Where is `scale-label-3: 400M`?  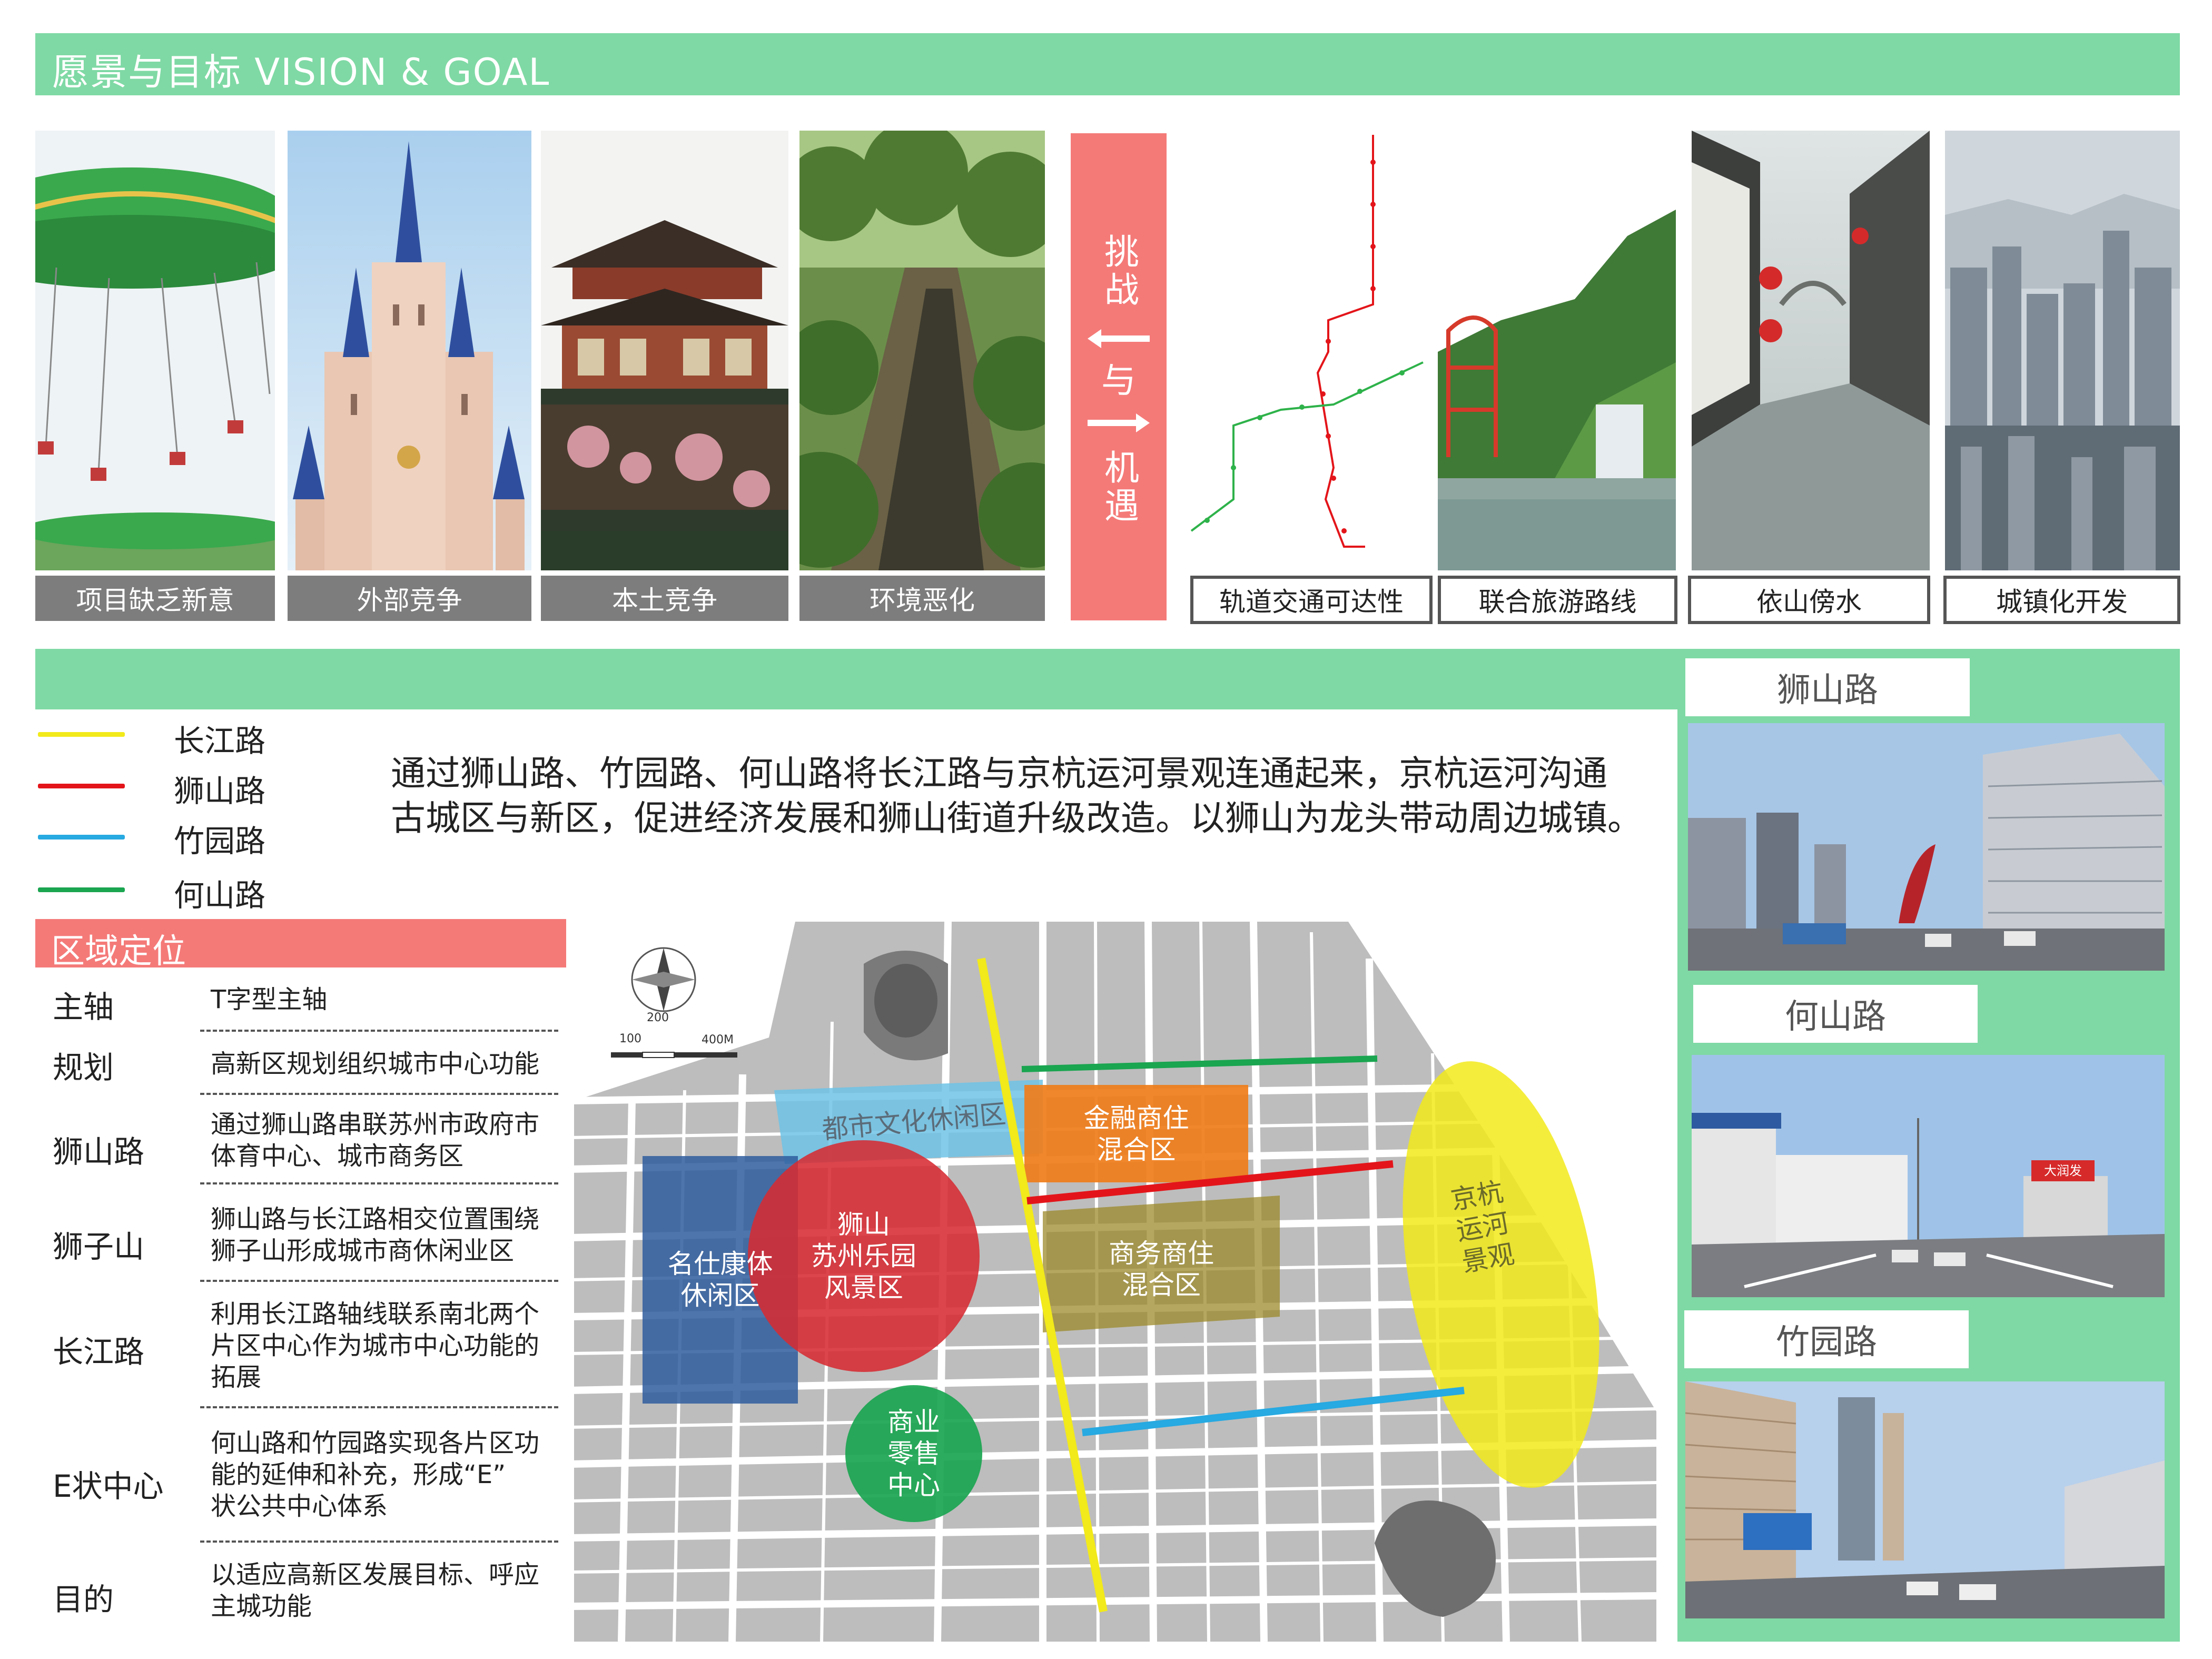
scale-label-3: 400M is located at coordinates (718, 1039).